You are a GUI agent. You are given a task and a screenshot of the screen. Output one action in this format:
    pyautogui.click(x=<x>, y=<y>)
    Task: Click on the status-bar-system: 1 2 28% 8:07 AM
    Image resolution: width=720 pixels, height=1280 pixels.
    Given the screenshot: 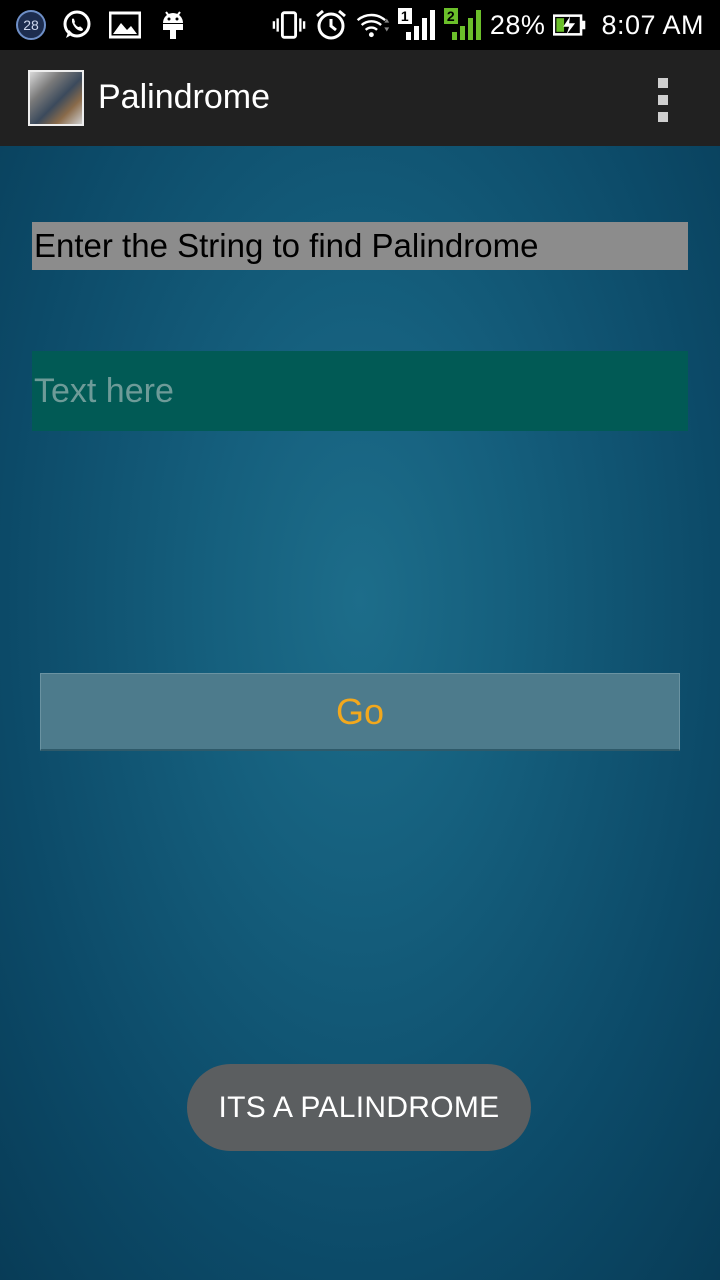 What is the action you would take?
    pyautogui.click(x=488, y=25)
    